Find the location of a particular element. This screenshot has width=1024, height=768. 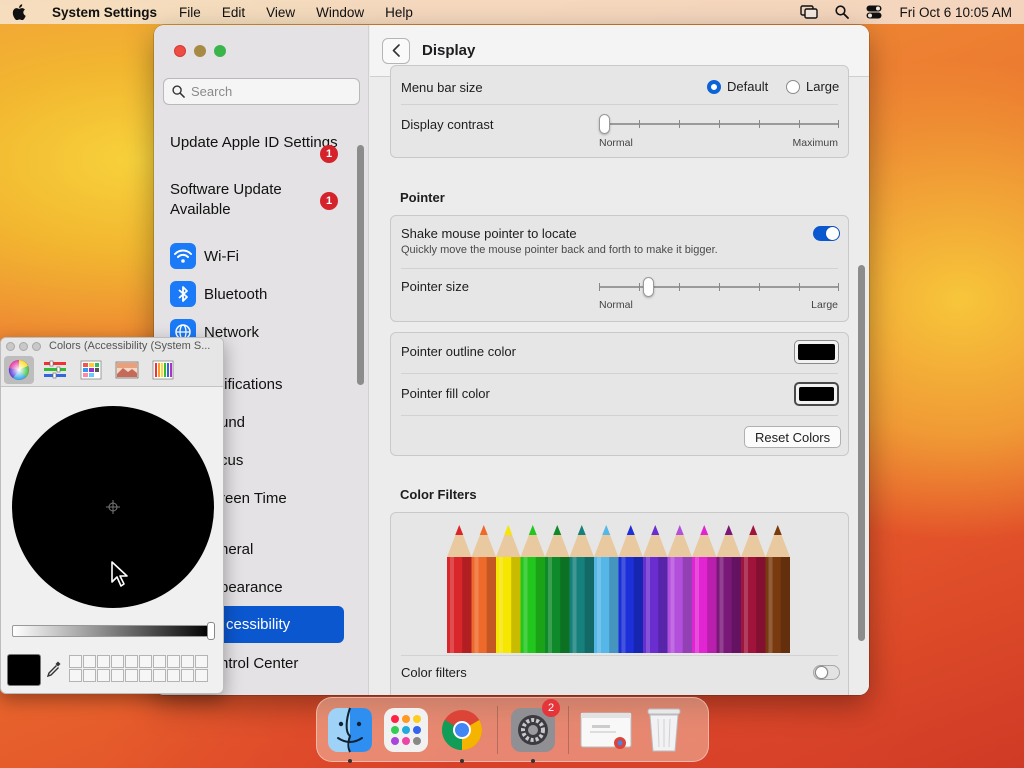

sidebar-item-wifi: Wi-Fi is located at coordinates (257, 256).